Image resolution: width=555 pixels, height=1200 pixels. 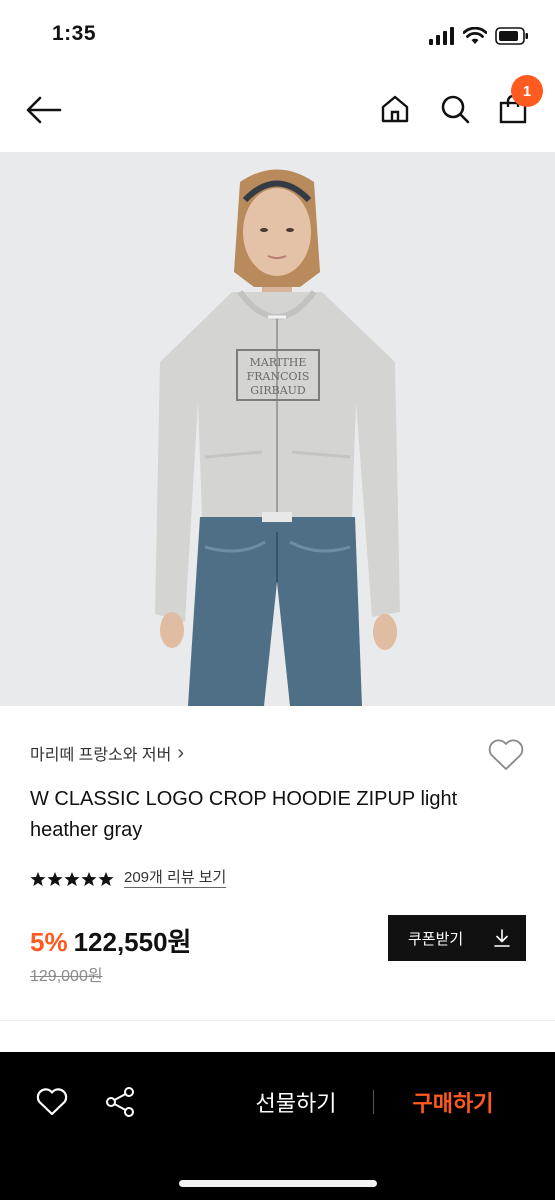 I want to click on image-logo-line-2: FRANCOIS, so click(x=278, y=376).